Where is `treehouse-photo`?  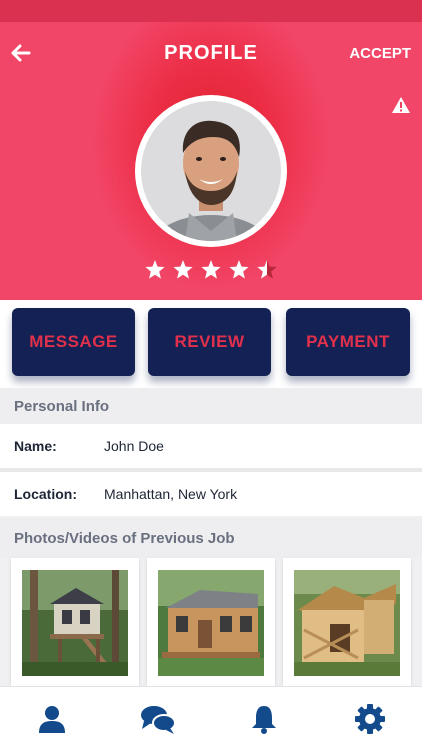 treehouse-photo is located at coordinates (75, 622).